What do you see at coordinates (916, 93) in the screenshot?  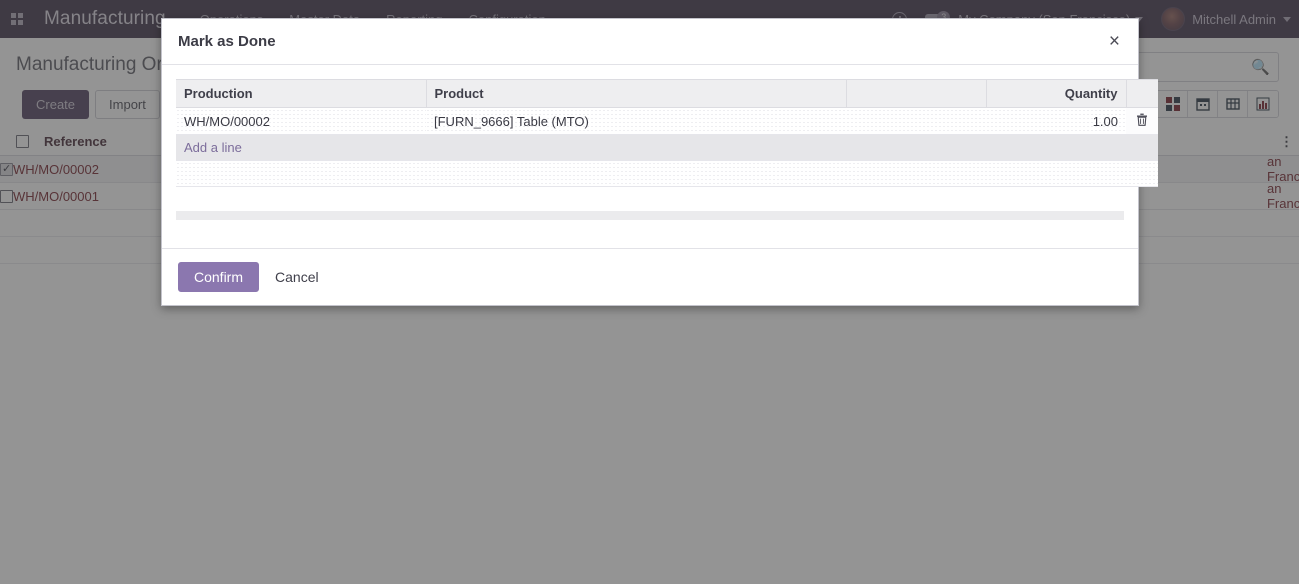 I see `column-header-blank` at bounding box center [916, 93].